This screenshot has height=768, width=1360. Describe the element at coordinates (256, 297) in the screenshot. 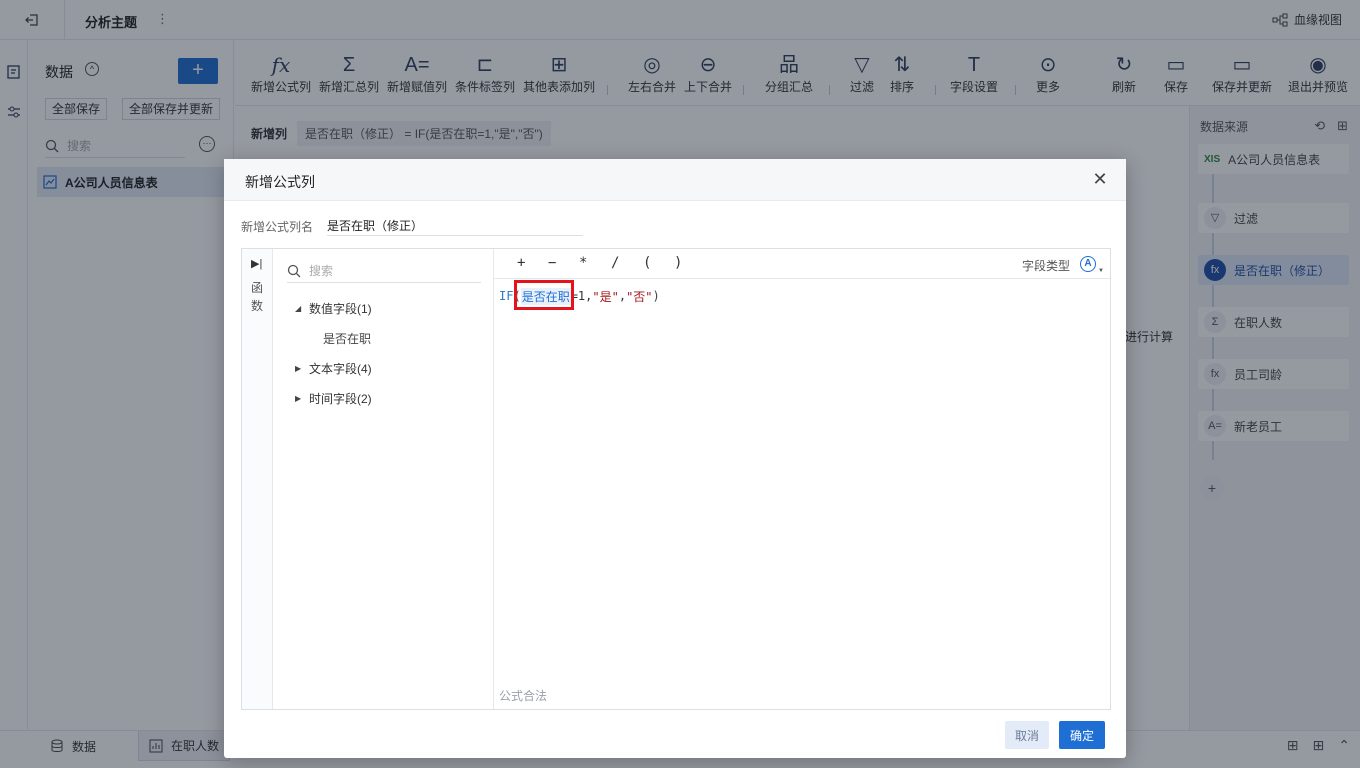

I see `function-label: 函数` at that location.